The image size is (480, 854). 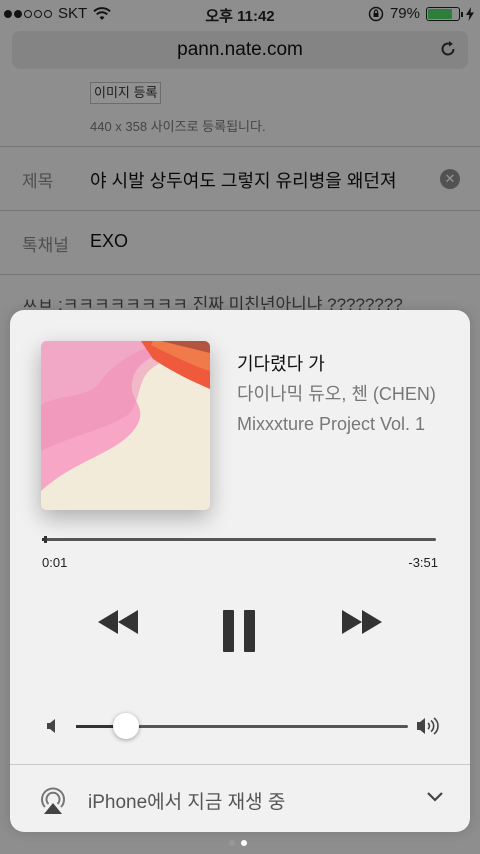 What do you see at coordinates (187, 802) in the screenshot?
I see `airplay-label: iPhone에서 지금 재생 중` at bounding box center [187, 802].